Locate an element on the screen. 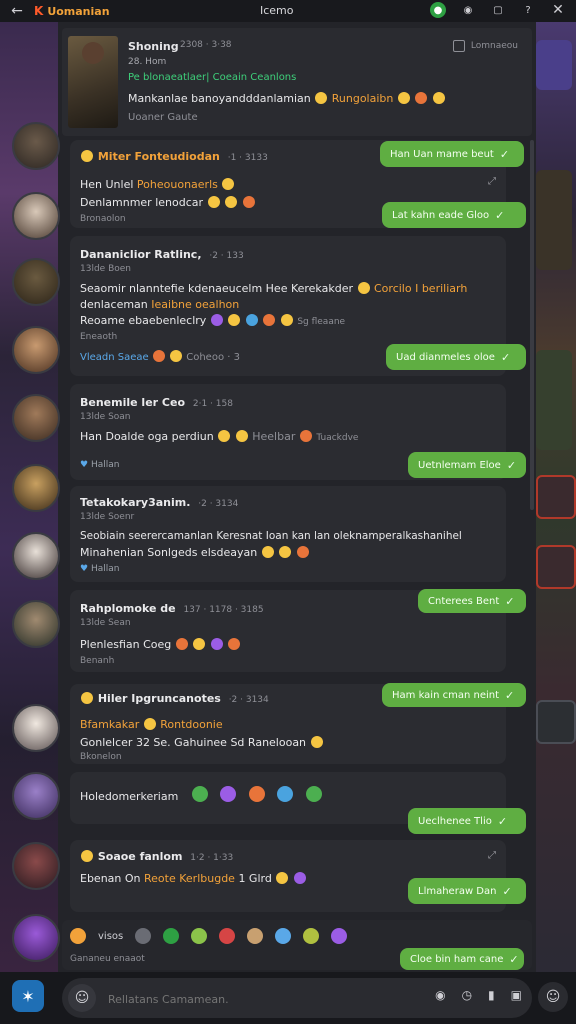  message-title-text: Dananiclior Ratlinc, is located at coordinates (141, 254).